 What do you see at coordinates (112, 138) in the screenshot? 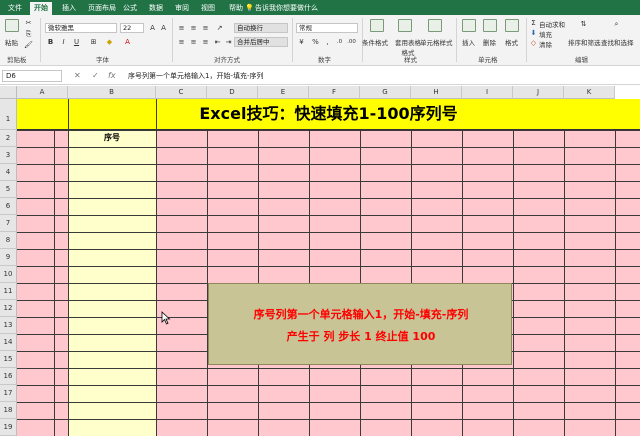
I see `serial-number-header: 序号` at bounding box center [112, 138].